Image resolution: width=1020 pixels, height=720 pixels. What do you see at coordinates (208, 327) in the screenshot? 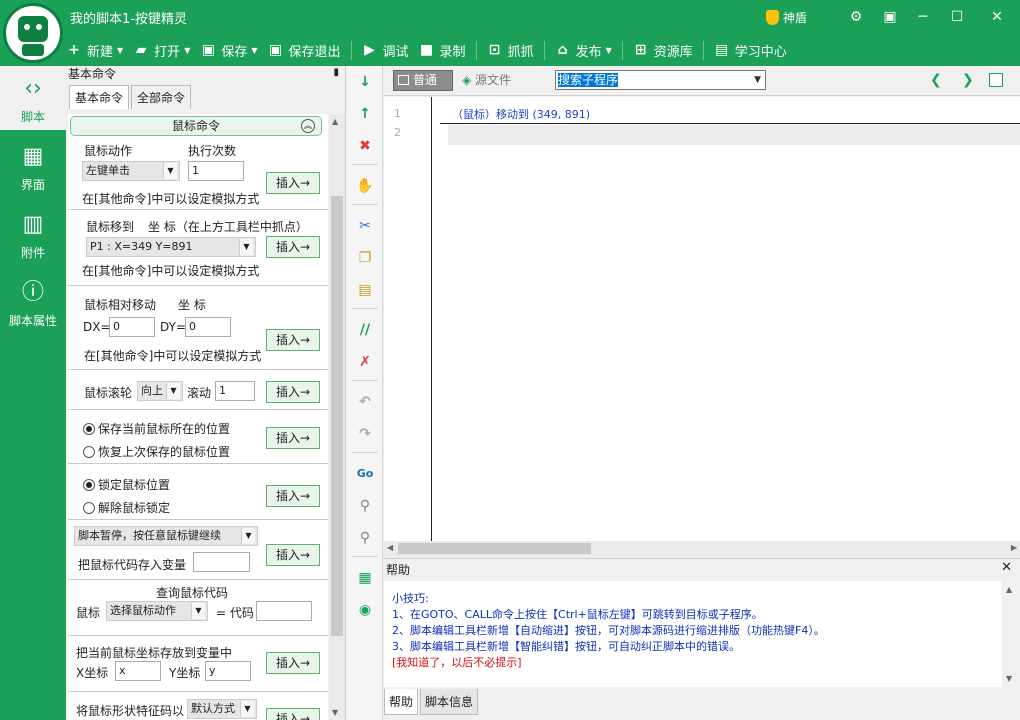
I see `dy-input: 0` at bounding box center [208, 327].